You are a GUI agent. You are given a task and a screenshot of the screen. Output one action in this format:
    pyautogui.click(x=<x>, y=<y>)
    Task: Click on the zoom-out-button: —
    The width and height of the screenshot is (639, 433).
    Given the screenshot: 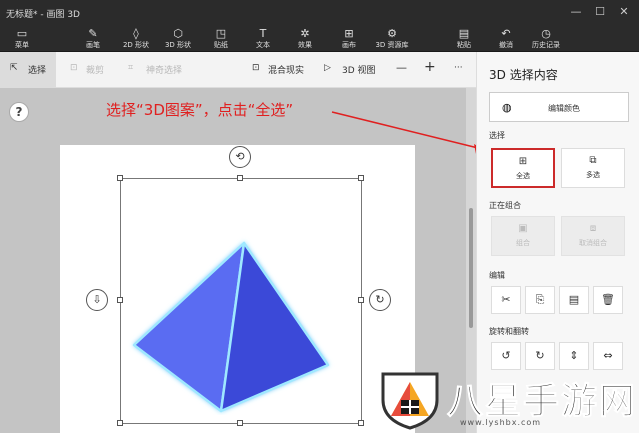 What is the action you would take?
    pyautogui.click(x=401, y=67)
    